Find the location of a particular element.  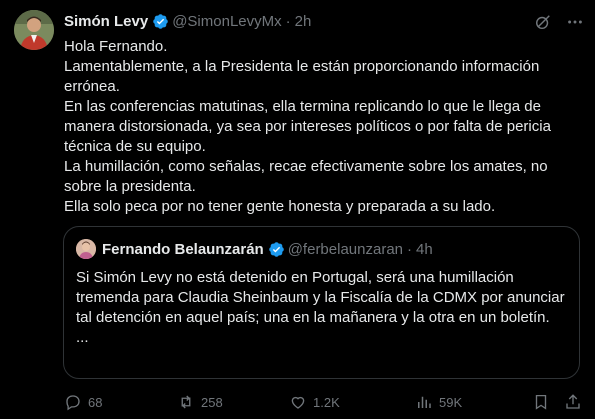

repost-button: 258 is located at coordinates (200, 402).